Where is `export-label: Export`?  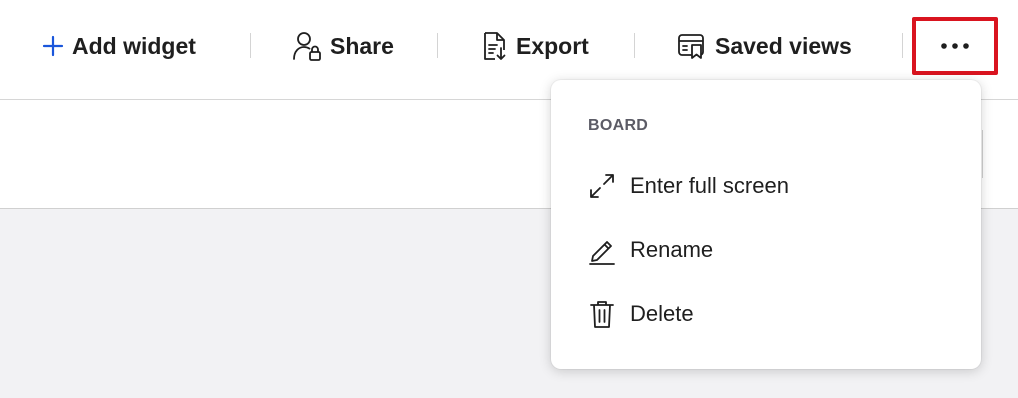
export-label: Export is located at coordinates (552, 45).